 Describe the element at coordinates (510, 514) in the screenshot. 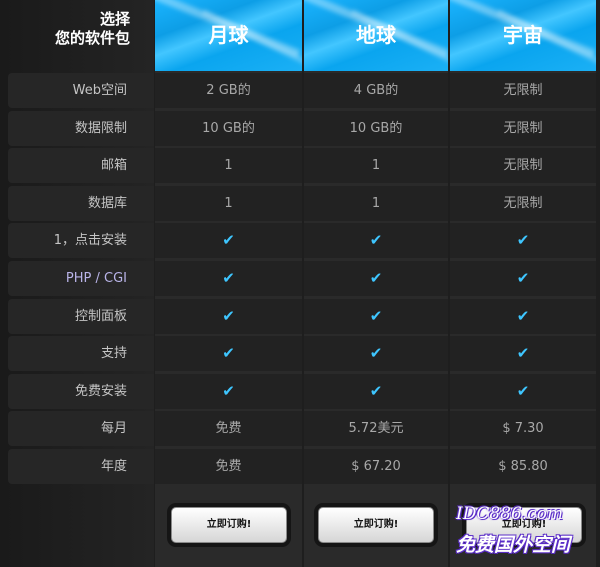

I see `watermark-domain: IDC886.com` at that location.